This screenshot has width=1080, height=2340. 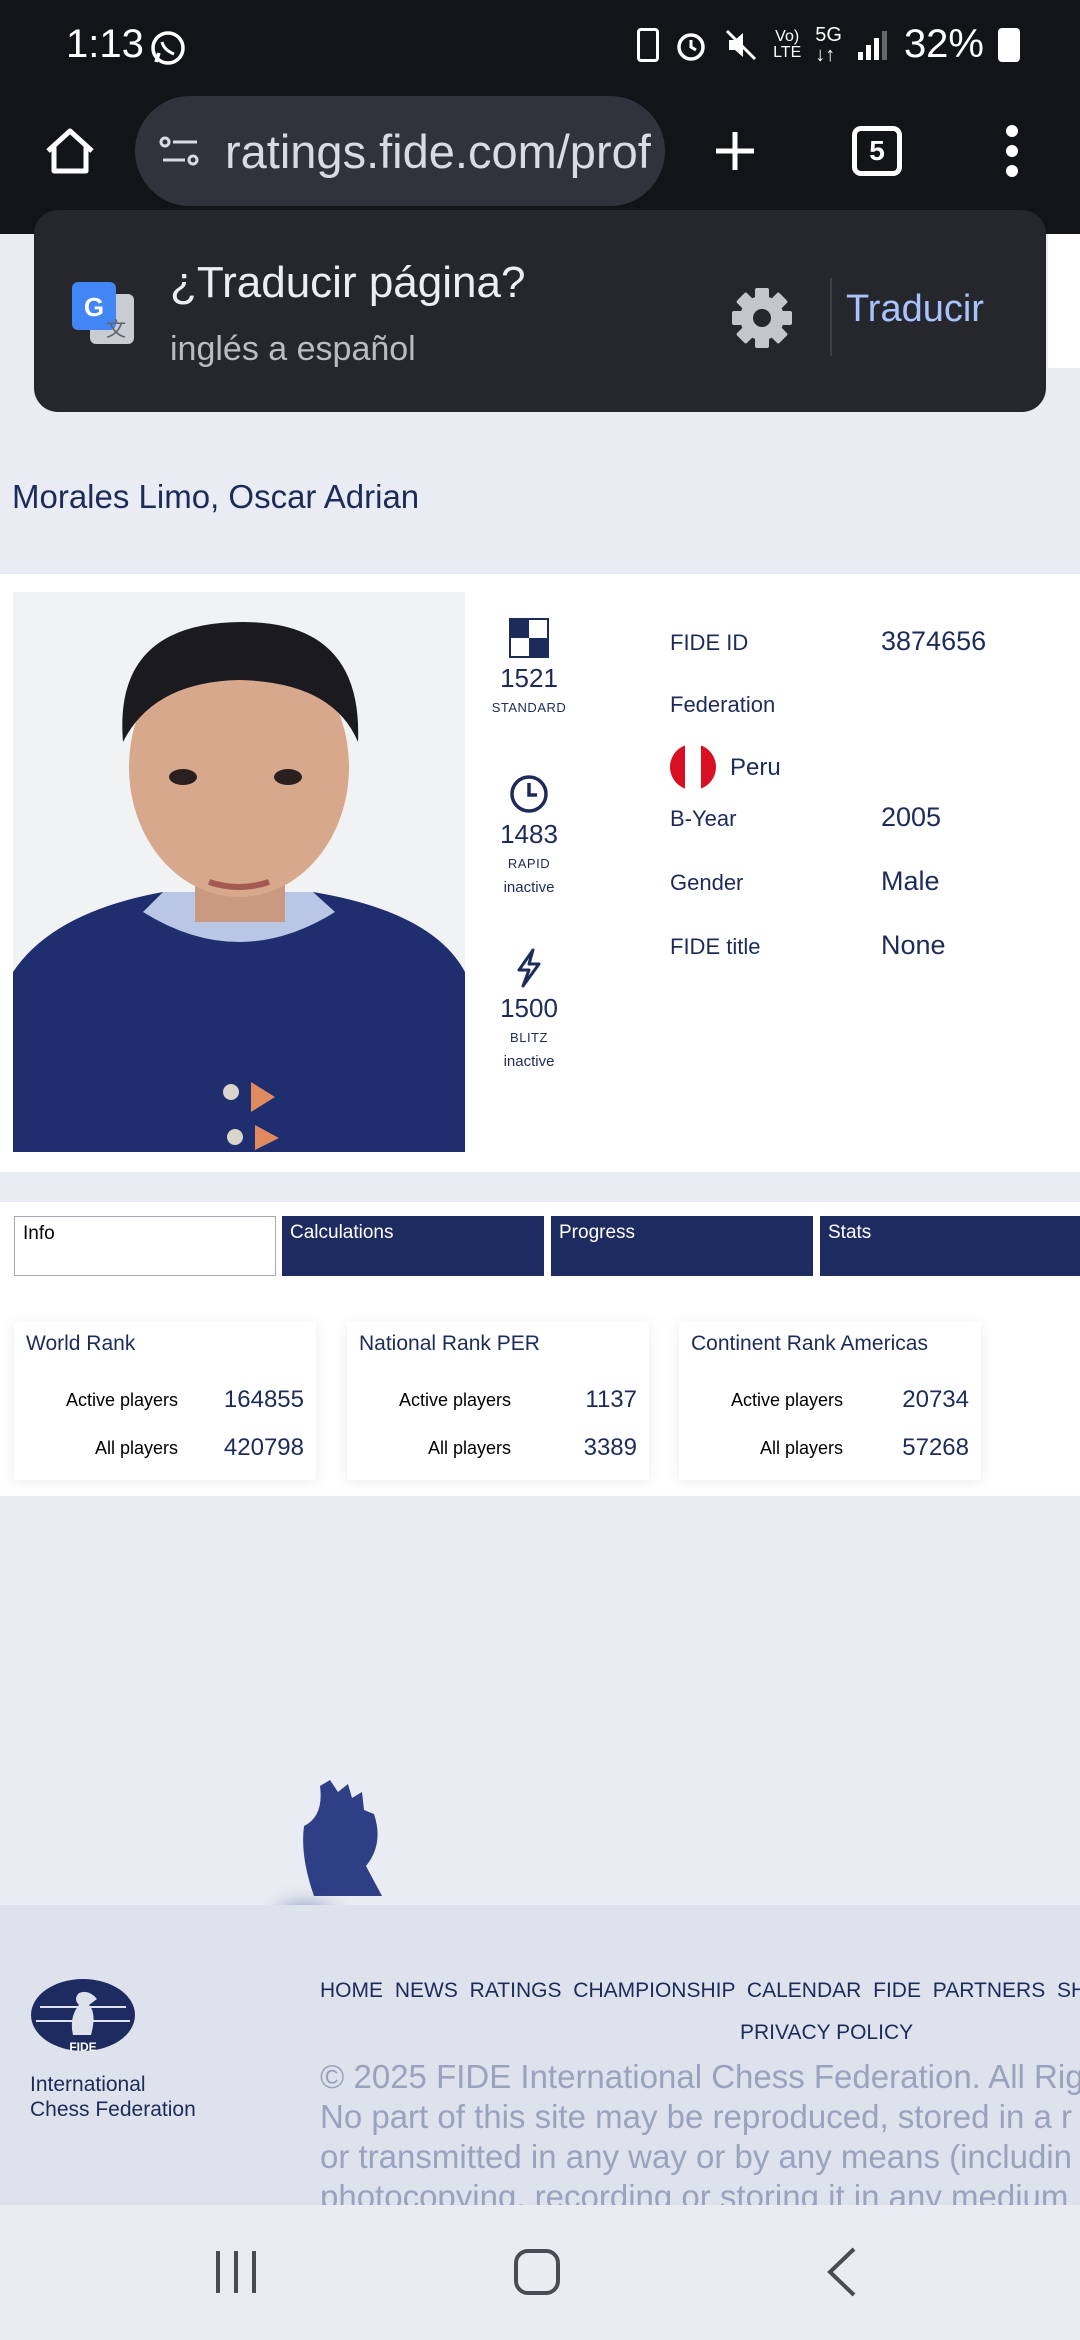 What do you see at coordinates (438, 151) in the screenshot?
I see `url-text: ratings.fide.com/prof` at bounding box center [438, 151].